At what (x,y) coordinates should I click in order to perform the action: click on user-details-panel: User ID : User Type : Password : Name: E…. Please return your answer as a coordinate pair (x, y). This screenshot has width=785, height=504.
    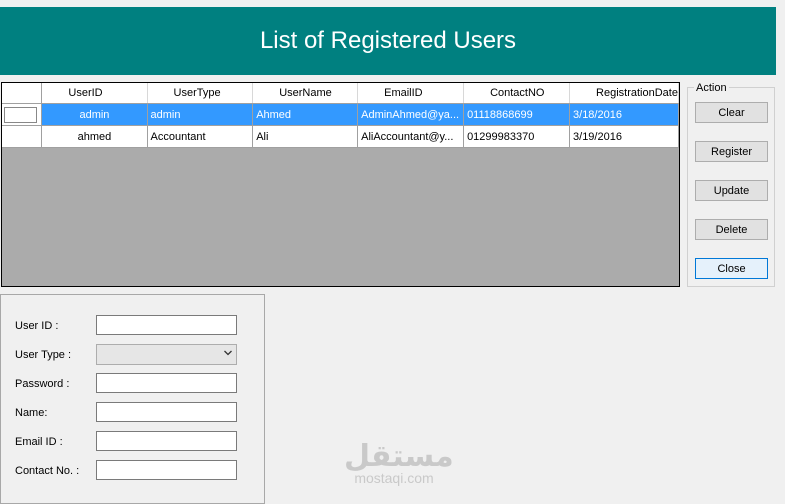
    Looking at the image, I should click on (132, 399).